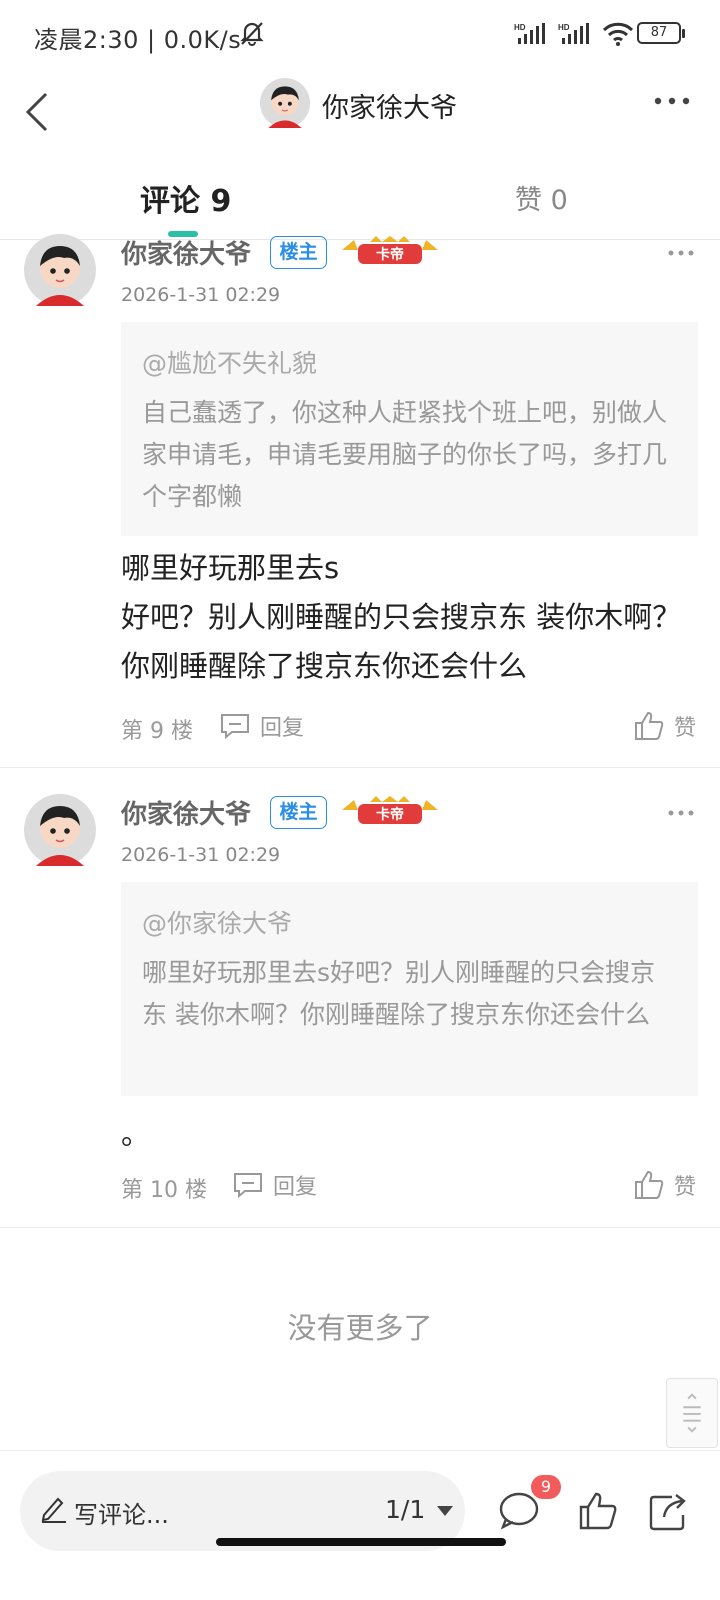  Describe the element at coordinates (668, 1511) in the screenshot. I see `share-icon` at that location.